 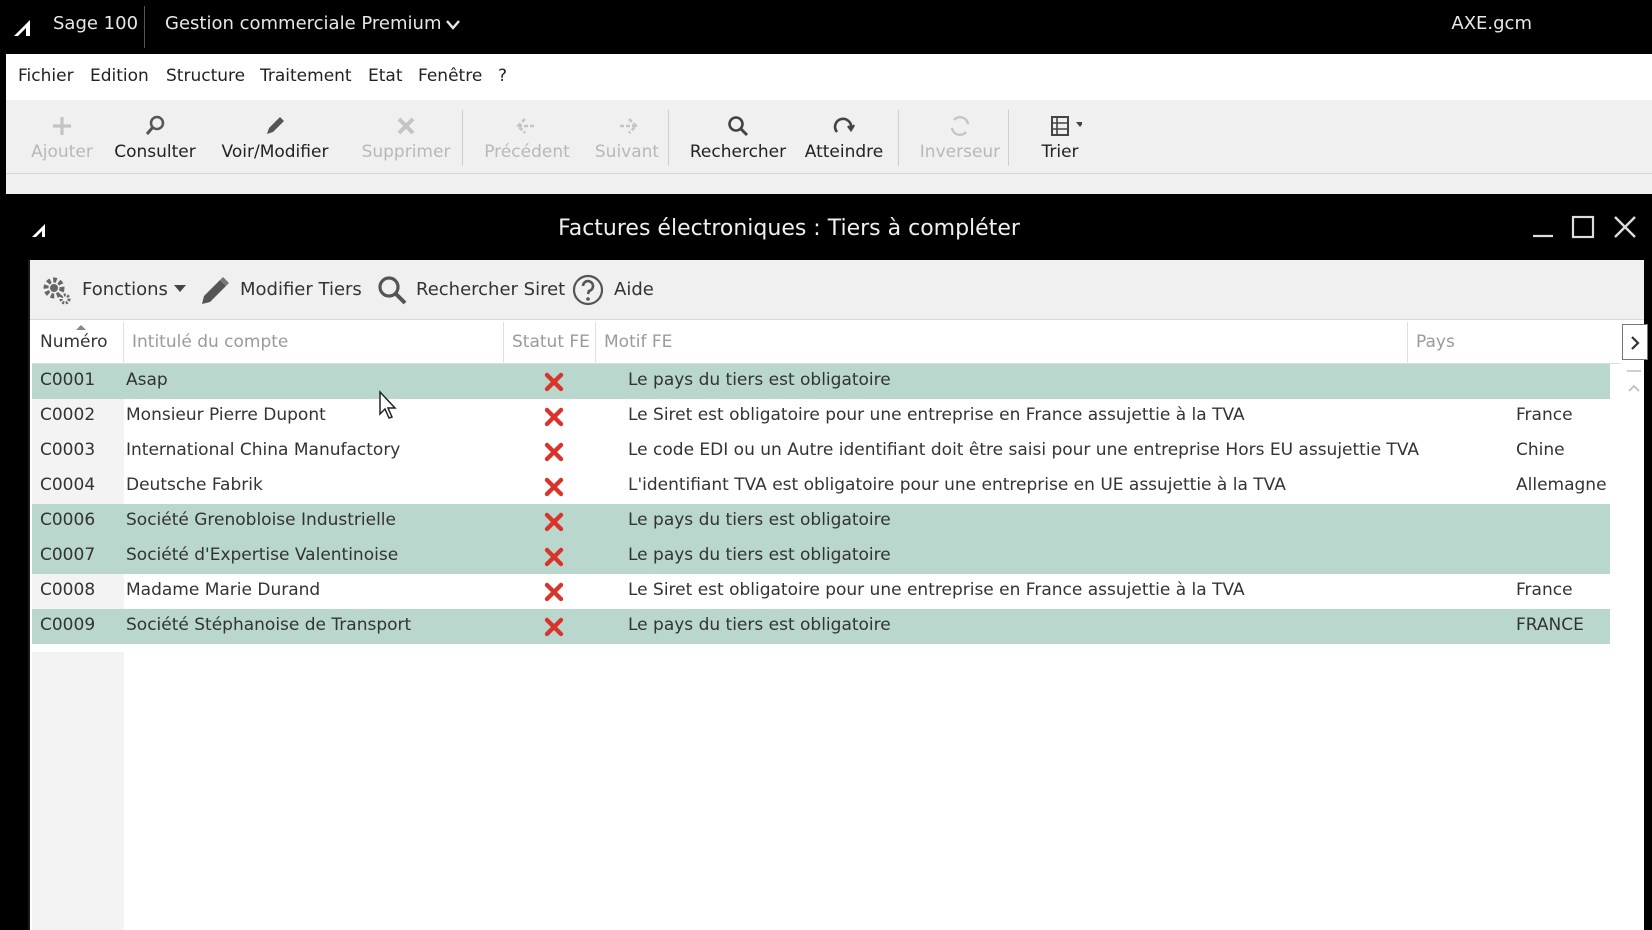 What do you see at coordinates (269, 625) in the screenshot?
I see `cell-account-name: Société Stéphanoise de Transport` at bounding box center [269, 625].